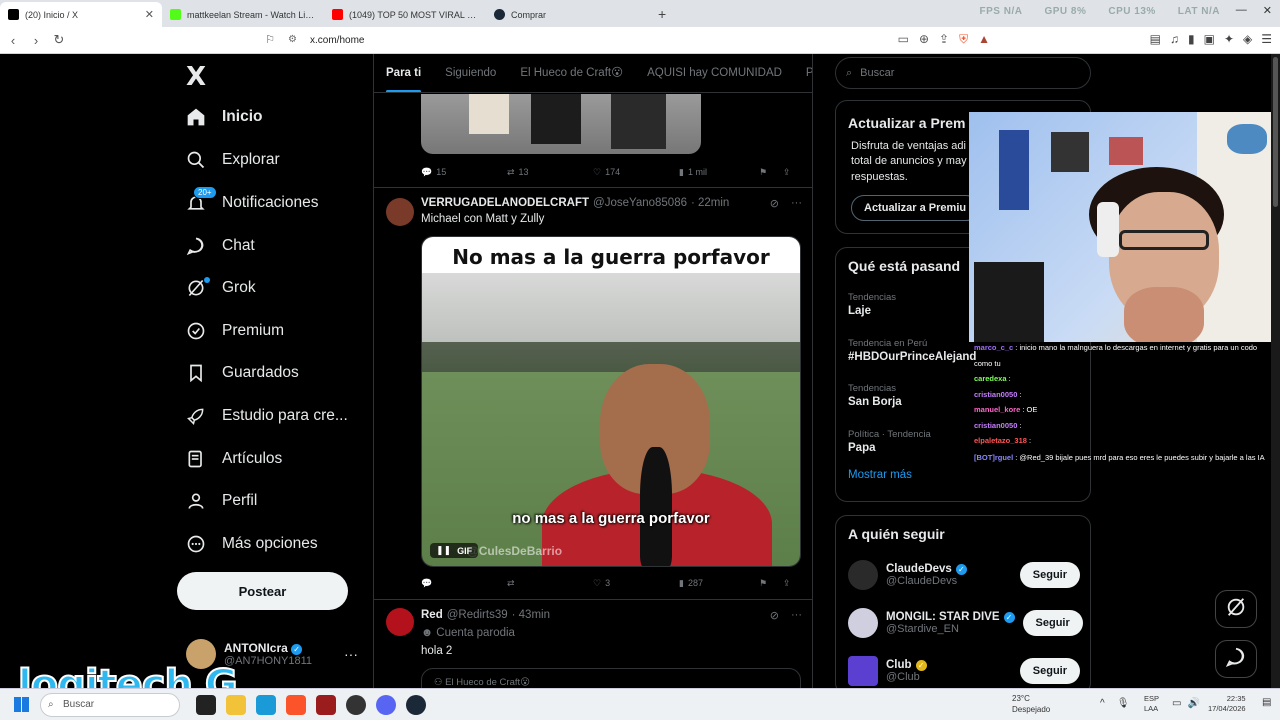 The width and height of the screenshot is (1280, 720). Describe the element at coordinates (386, 705) in the screenshot. I see `discord-icon` at that location.